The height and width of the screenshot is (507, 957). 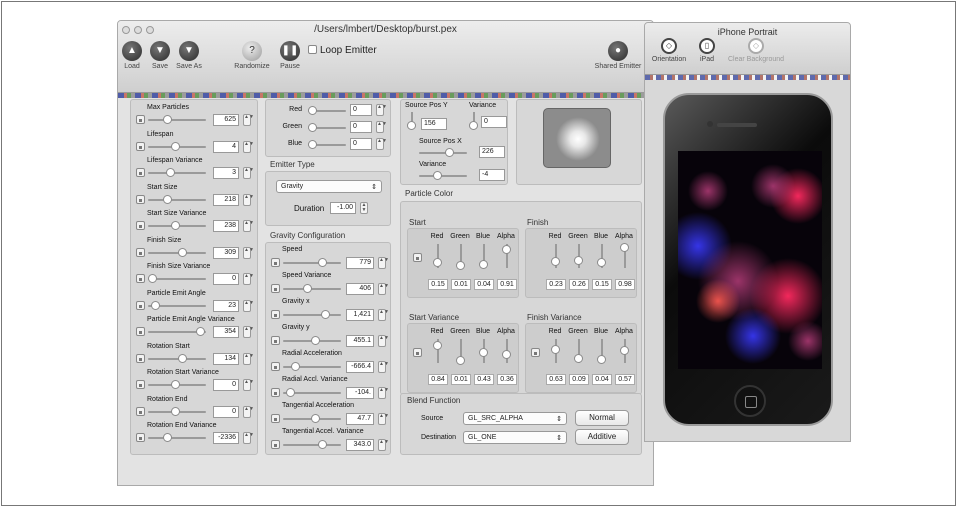 What do you see at coordinates (360, 341) in the screenshot?
I see `gravity-field: 455.1` at bounding box center [360, 341].